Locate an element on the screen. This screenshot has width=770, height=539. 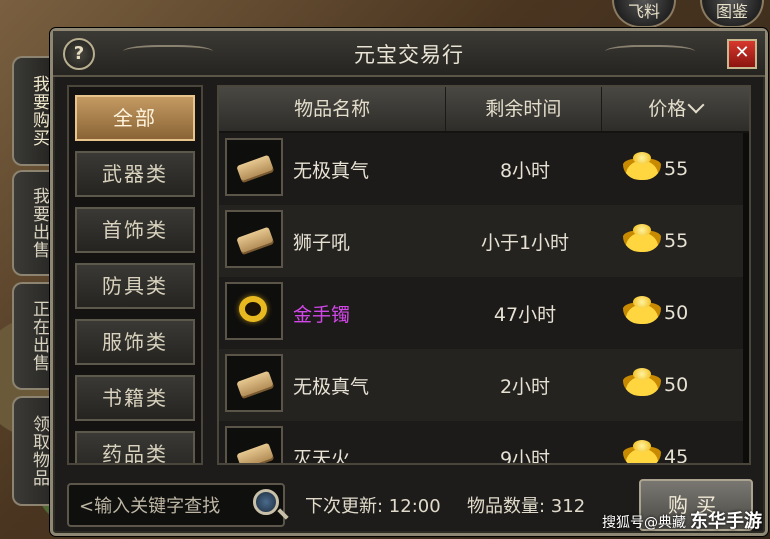
category-armor: 防具类 is located at coordinates (135, 286).